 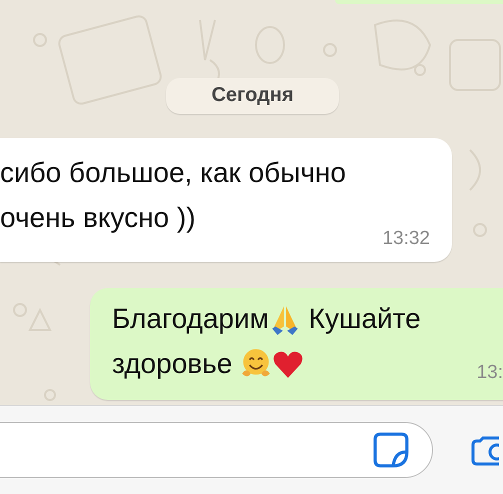 What do you see at coordinates (190, 319) in the screenshot?
I see `message-text: Благодарим` at bounding box center [190, 319].